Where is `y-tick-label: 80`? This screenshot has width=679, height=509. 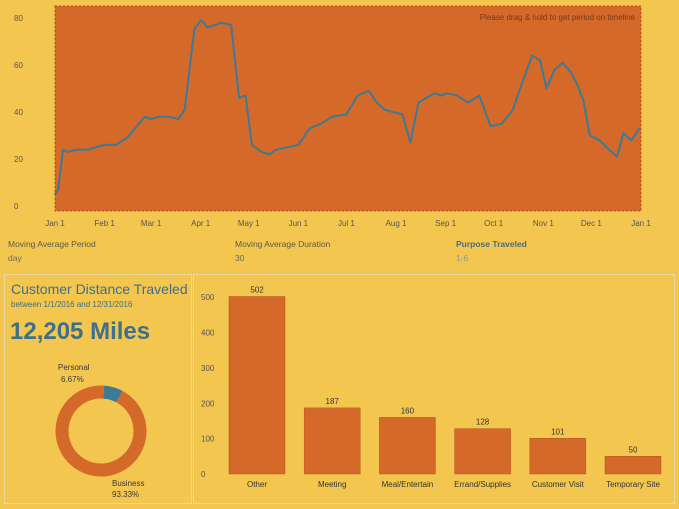
y-tick-label: 80 is located at coordinates (18, 18).